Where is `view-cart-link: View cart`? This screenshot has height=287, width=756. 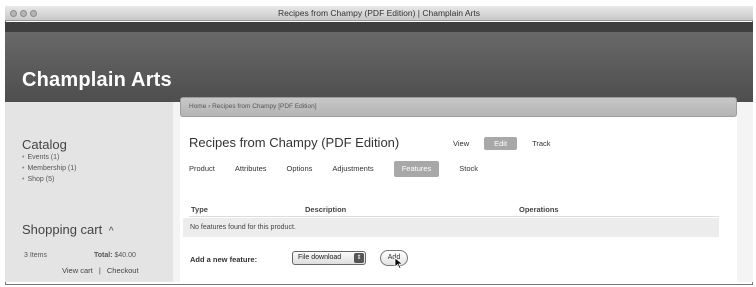 view-cart-link: View cart is located at coordinates (77, 270).